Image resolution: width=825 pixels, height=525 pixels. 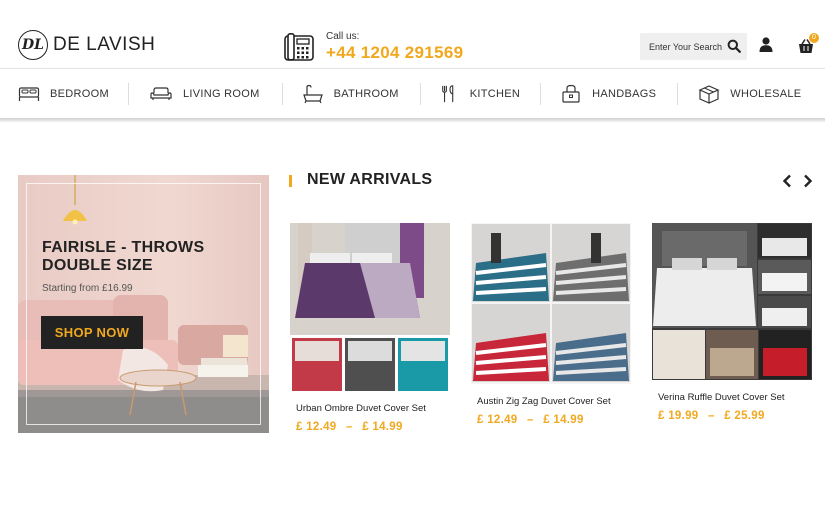 I want to click on nav-label: BATHROOM, so click(x=366, y=93).